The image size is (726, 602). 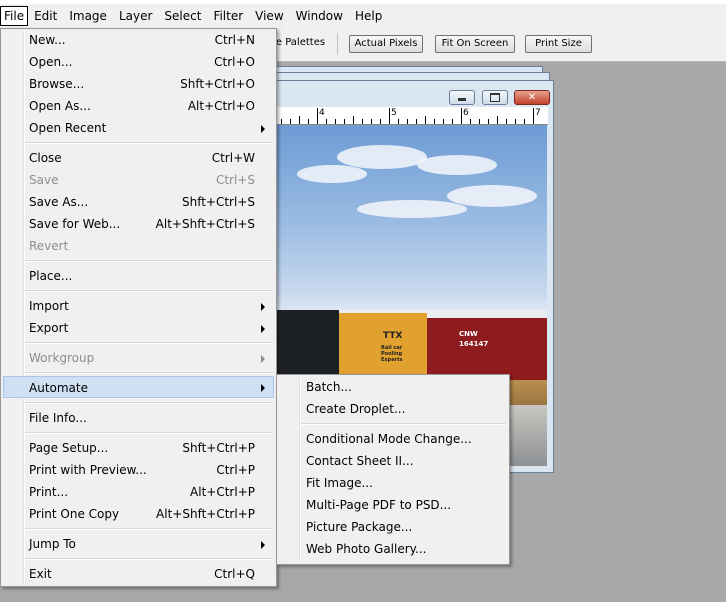 I want to click on ignore-palettes-label: re Palettes, so click(x=298, y=42).